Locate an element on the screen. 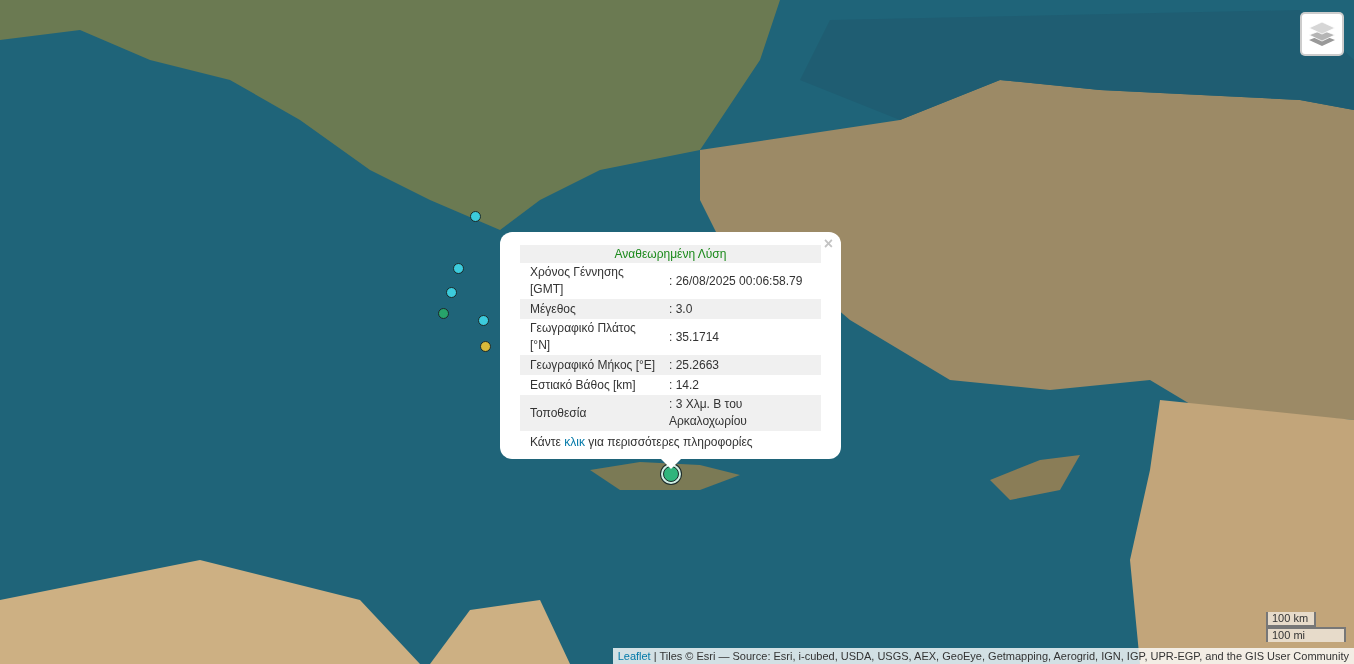 The width and height of the screenshot is (1354, 664). field-value: : 3 Χλμ. Β του Αρκαλοχωρίου is located at coordinates (708, 413).